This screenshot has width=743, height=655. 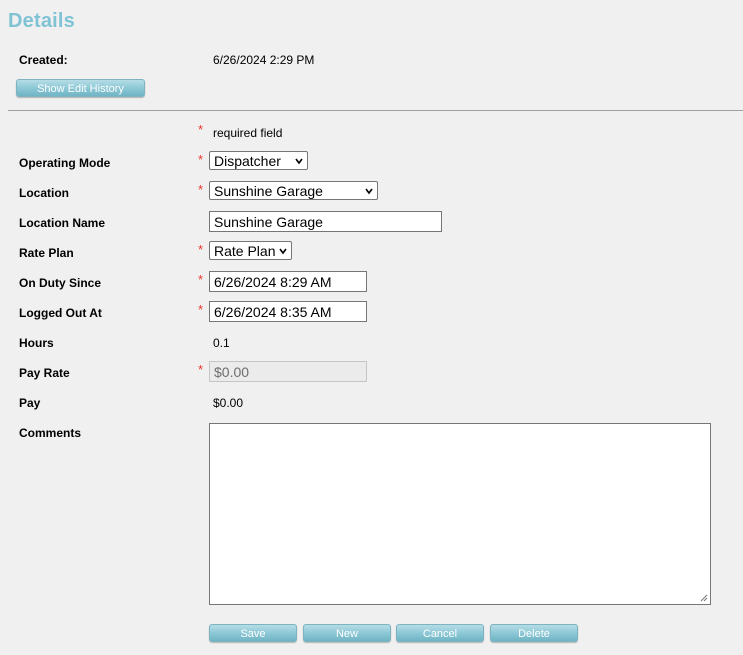 What do you see at coordinates (201, 129) in the screenshot?
I see `required-marker: *` at bounding box center [201, 129].